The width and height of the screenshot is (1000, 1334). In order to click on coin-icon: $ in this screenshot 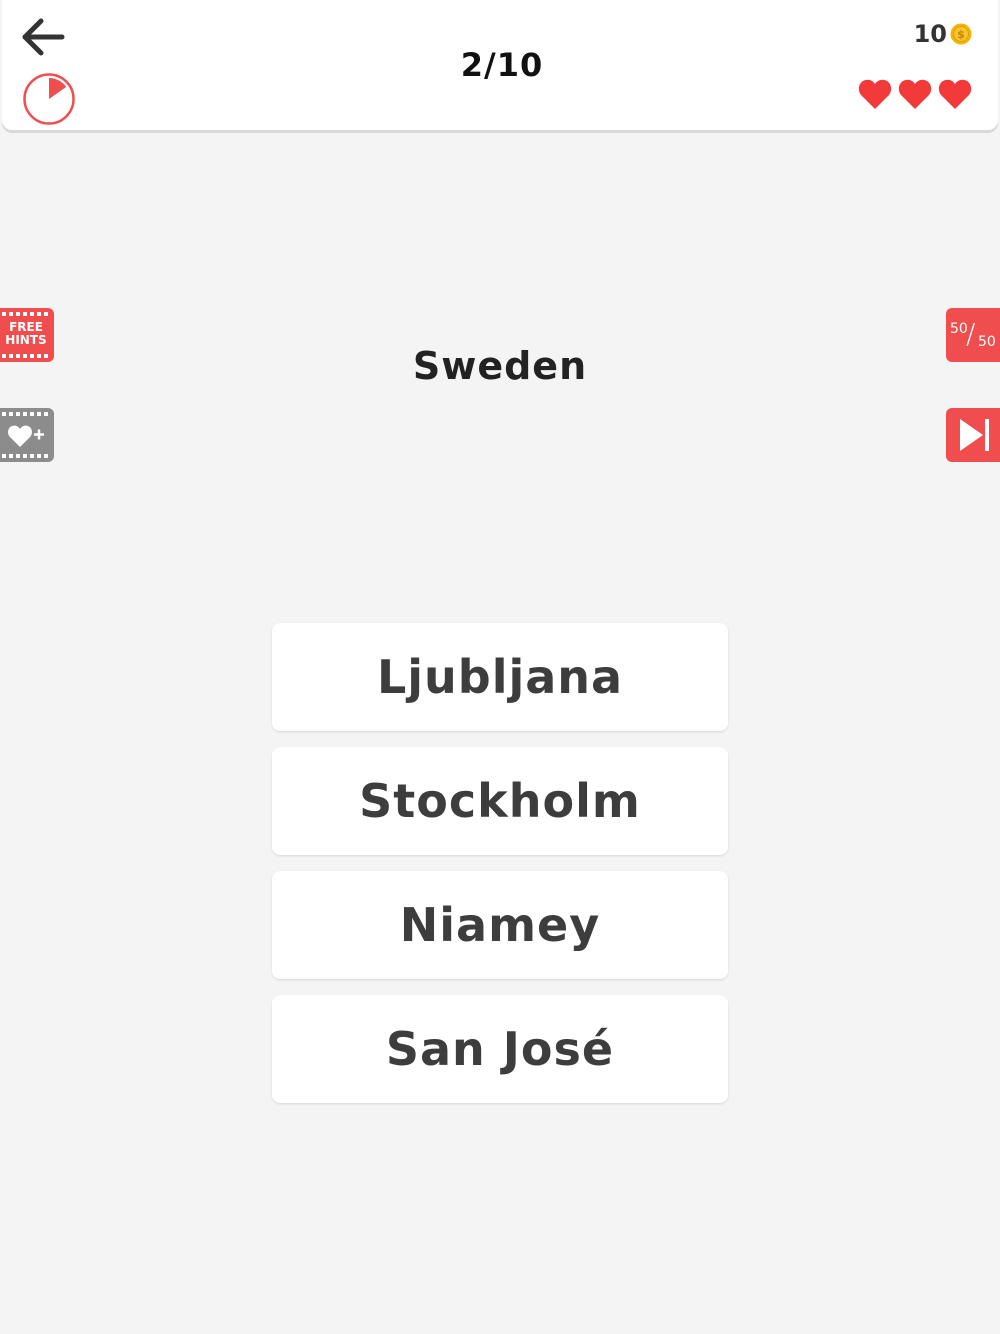, I will do `click(961, 34)`.